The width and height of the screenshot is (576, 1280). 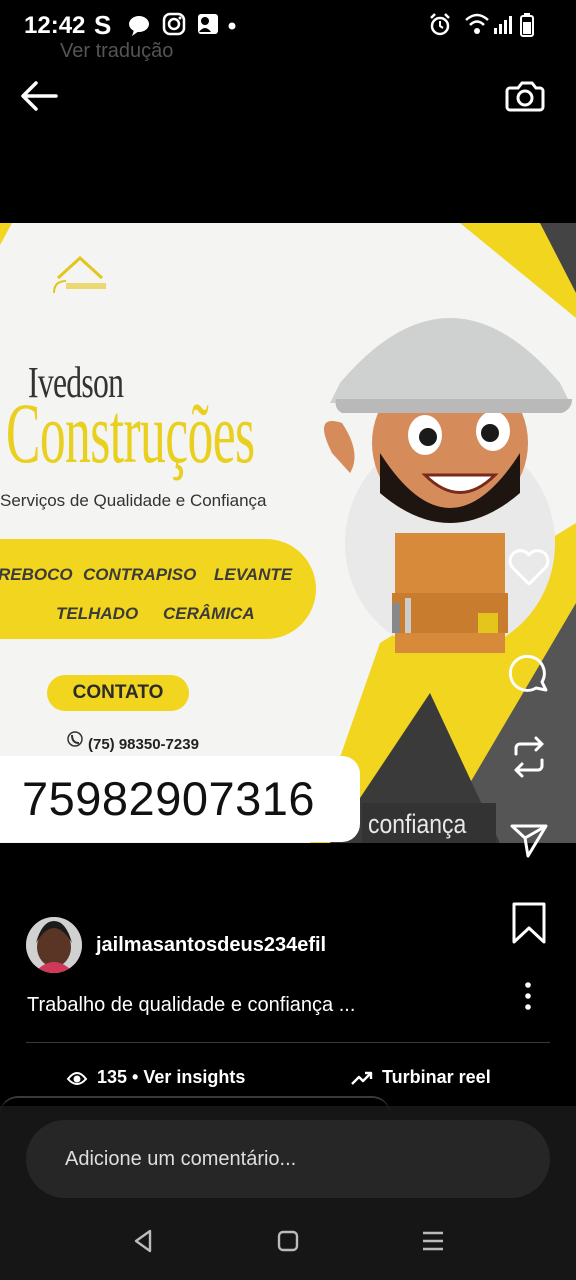 What do you see at coordinates (54, 945) in the screenshot?
I see `avatar` at bounding box center [54, 945].